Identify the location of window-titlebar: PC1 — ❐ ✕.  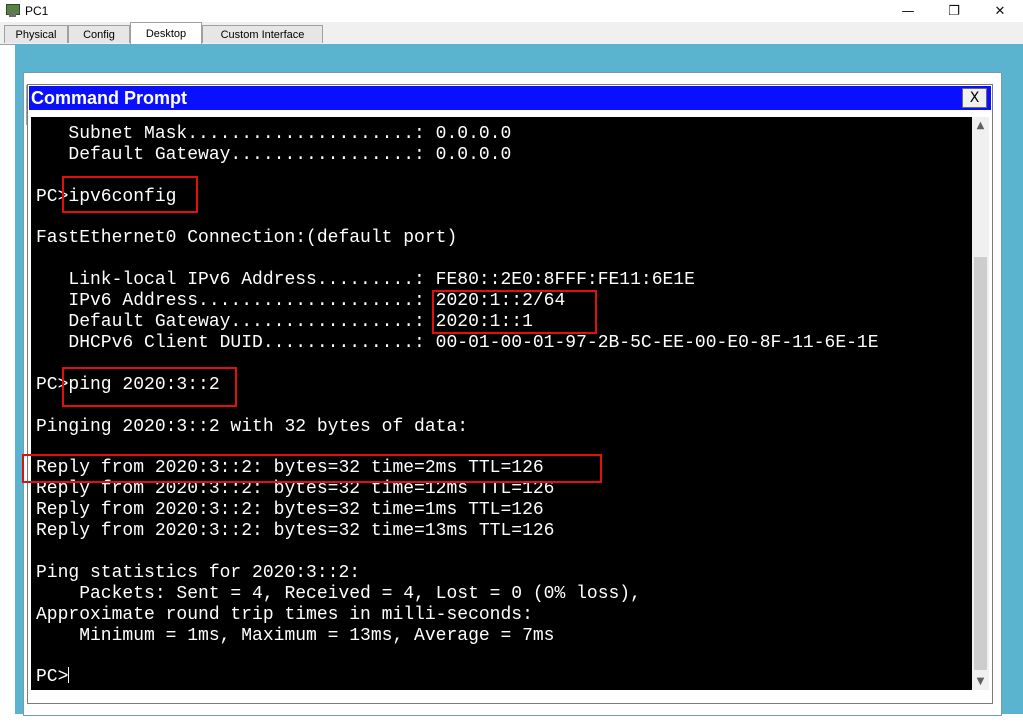
(511, 11).